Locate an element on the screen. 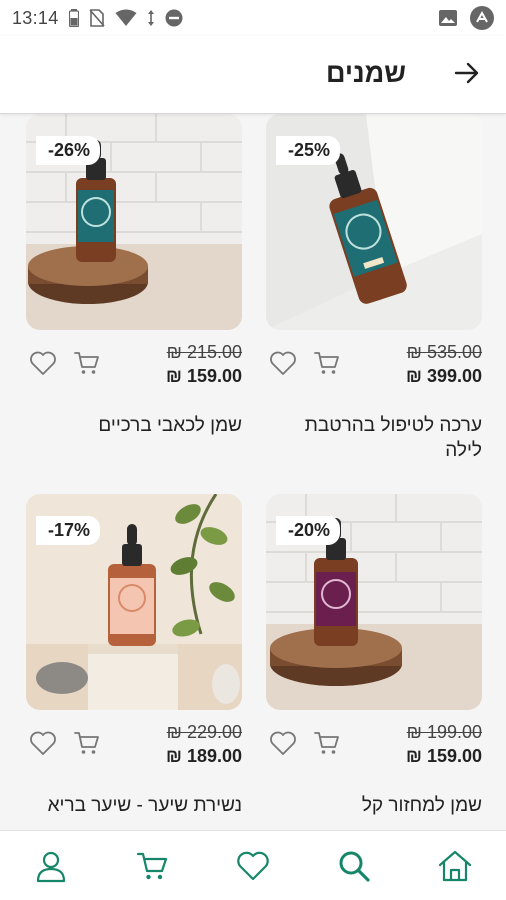 This screenshot has width=506, height=900. nav-cart is located at coordinates (152, 866).